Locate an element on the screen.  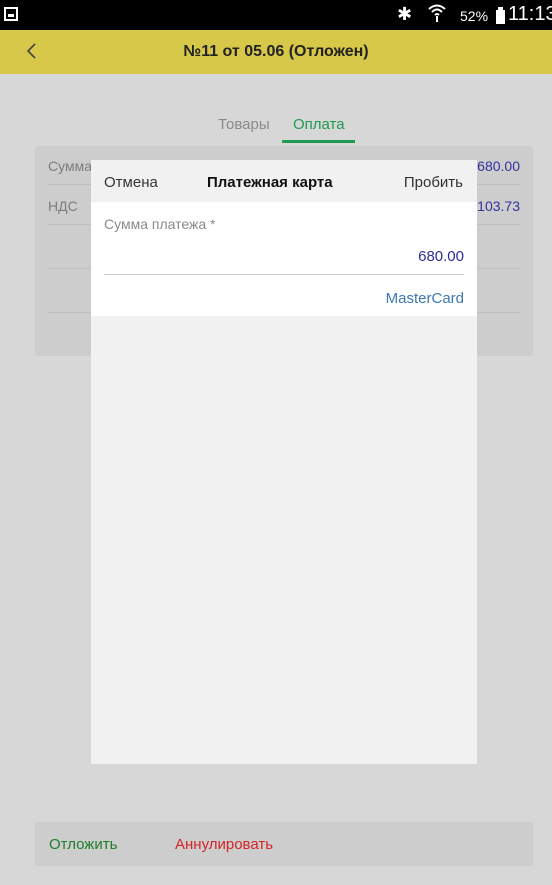
action-footer: Отложить Аннулировать is located at coordinates (284, 844).